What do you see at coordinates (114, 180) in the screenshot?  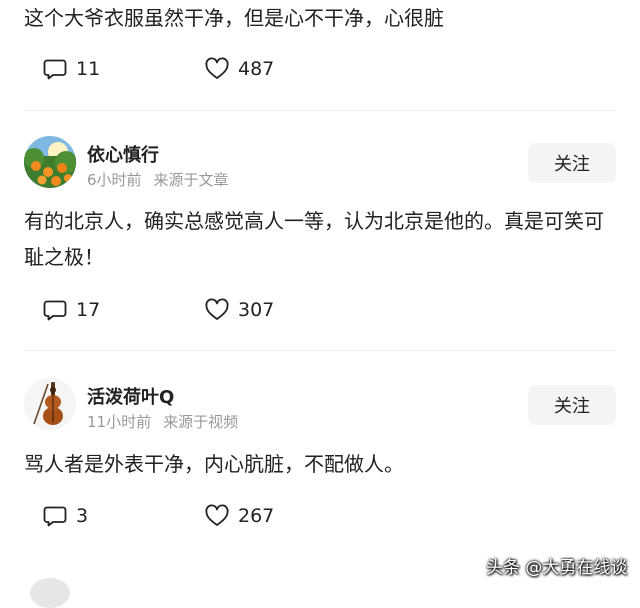 I see `timestamp: 6小时前` at bounding box center [114, 180].